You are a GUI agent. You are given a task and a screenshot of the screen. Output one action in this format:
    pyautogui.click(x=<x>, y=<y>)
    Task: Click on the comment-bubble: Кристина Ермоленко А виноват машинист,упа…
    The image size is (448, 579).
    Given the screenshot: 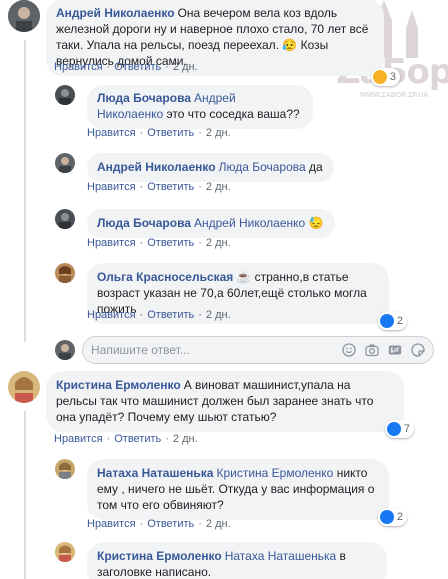 What is the action you would take?
    pyautogui.click(x=230, y=404)
    